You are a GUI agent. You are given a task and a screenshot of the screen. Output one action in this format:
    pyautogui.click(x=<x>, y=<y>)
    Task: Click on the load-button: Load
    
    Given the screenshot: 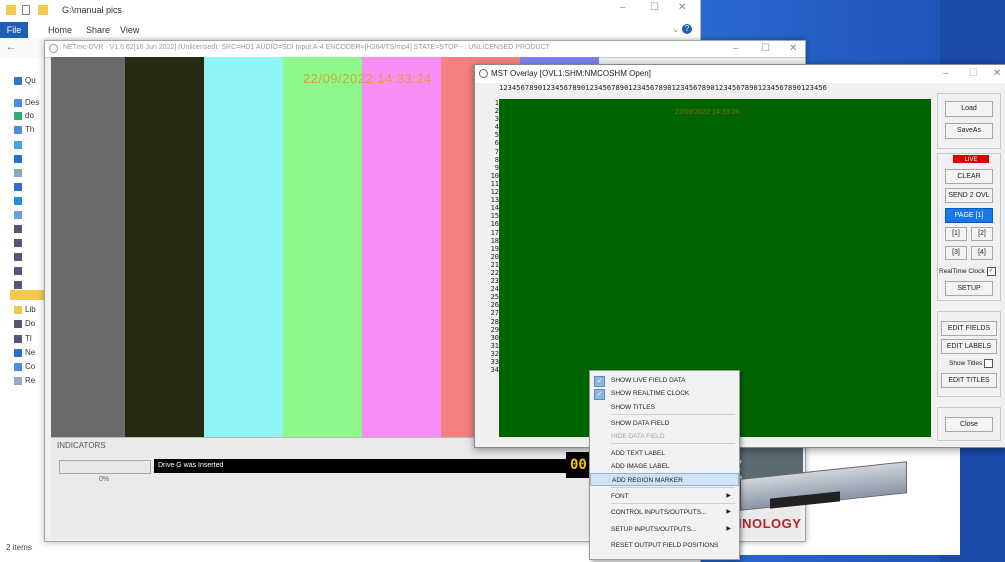 What is the action you would take?
    pyautogui.click(x=969, y=109)
    